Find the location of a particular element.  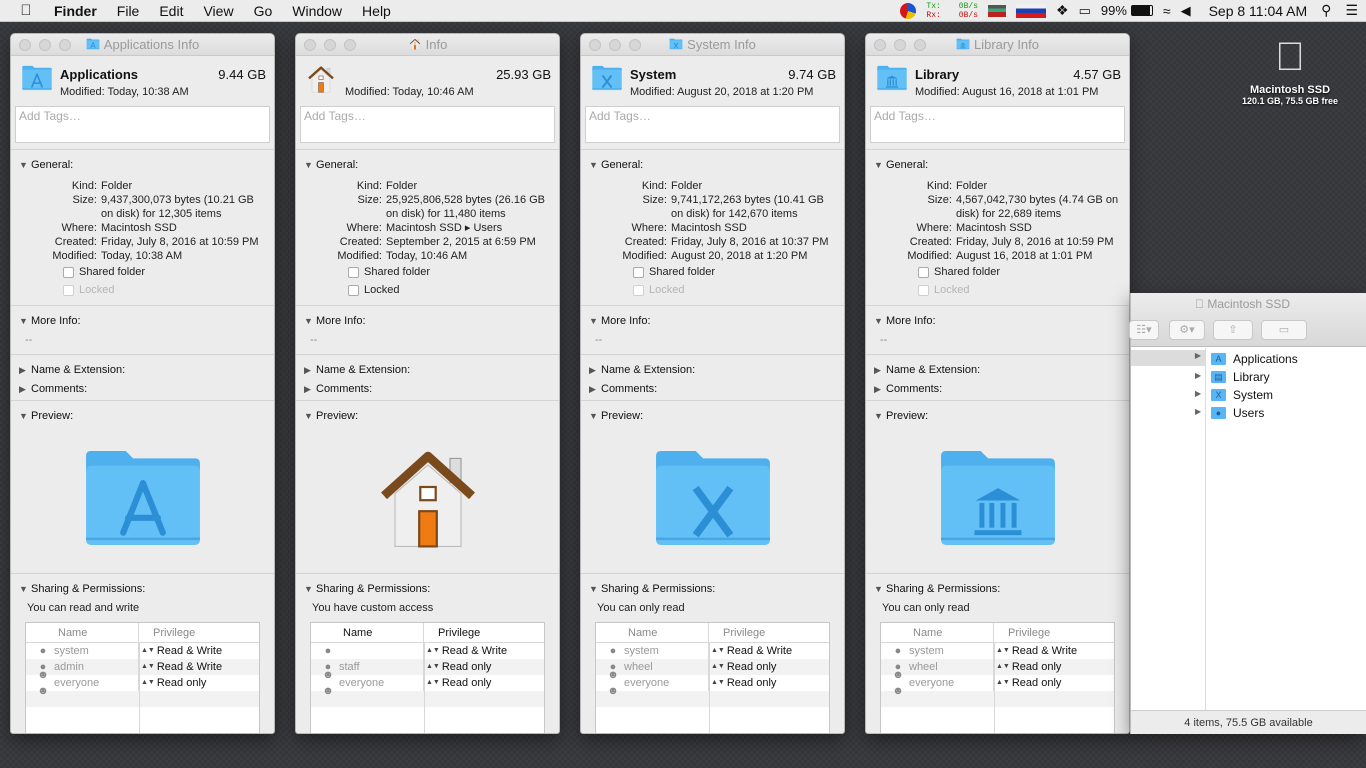

volume-icon: ◀ is located at coordinates (1186, 11).